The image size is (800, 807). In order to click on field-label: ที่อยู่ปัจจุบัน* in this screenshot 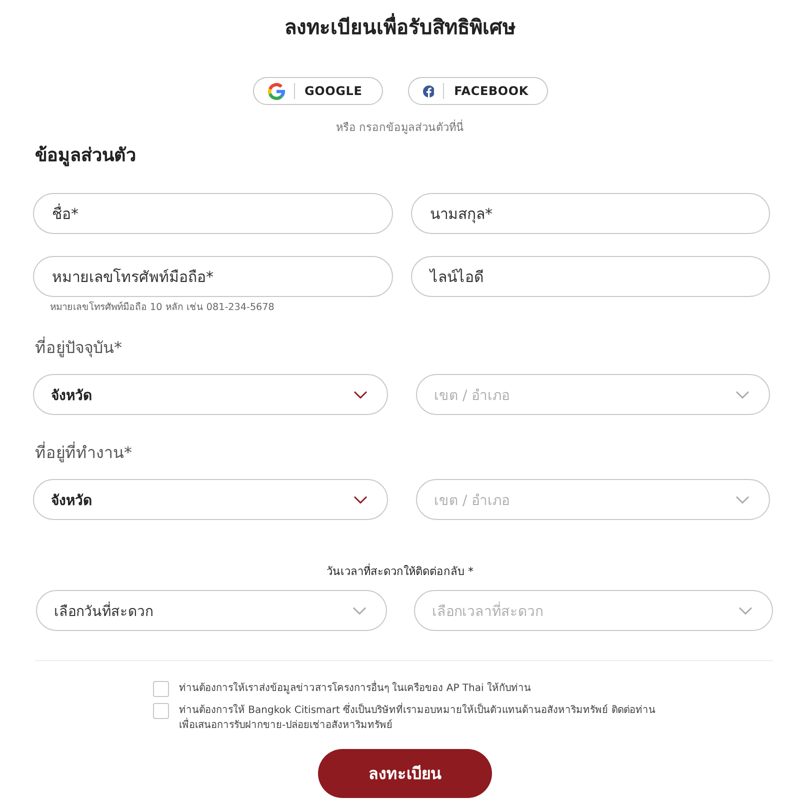, I will do `click(78, 348)`.